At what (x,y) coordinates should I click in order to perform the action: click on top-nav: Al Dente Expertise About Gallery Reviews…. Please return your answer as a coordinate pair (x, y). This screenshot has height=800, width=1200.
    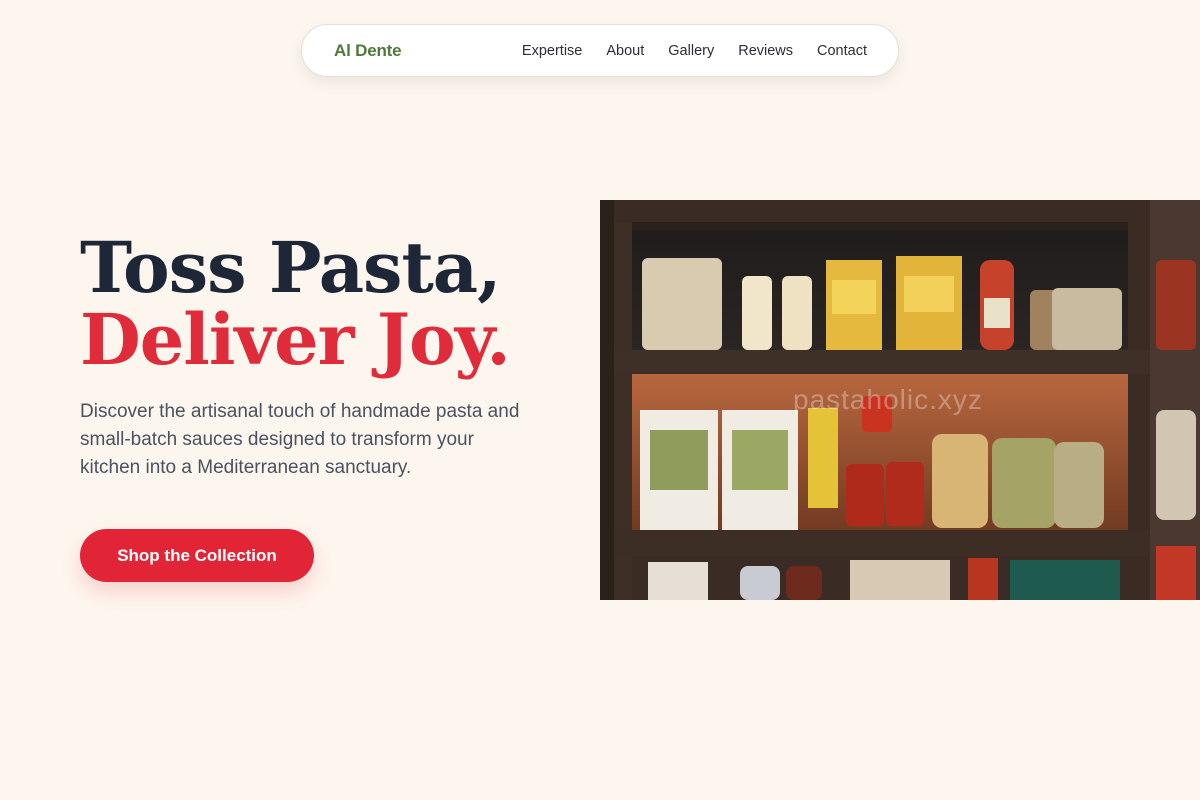
    Looking at the image, I should click on (600, 50).